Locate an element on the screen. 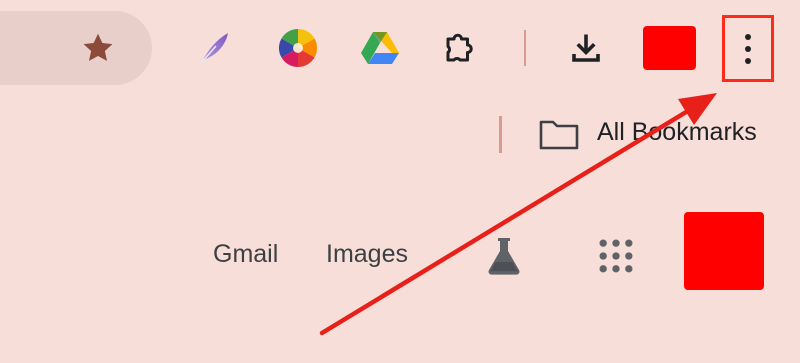 The height and width of the screenshot is (363, 800). quill-icon is located at coordinates (214, 48).